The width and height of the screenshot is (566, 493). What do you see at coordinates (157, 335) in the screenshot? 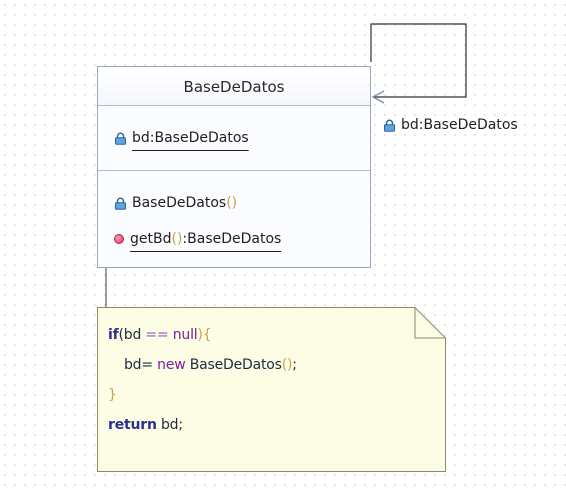
I see `operator: ==` at bounding box center [157, 335].